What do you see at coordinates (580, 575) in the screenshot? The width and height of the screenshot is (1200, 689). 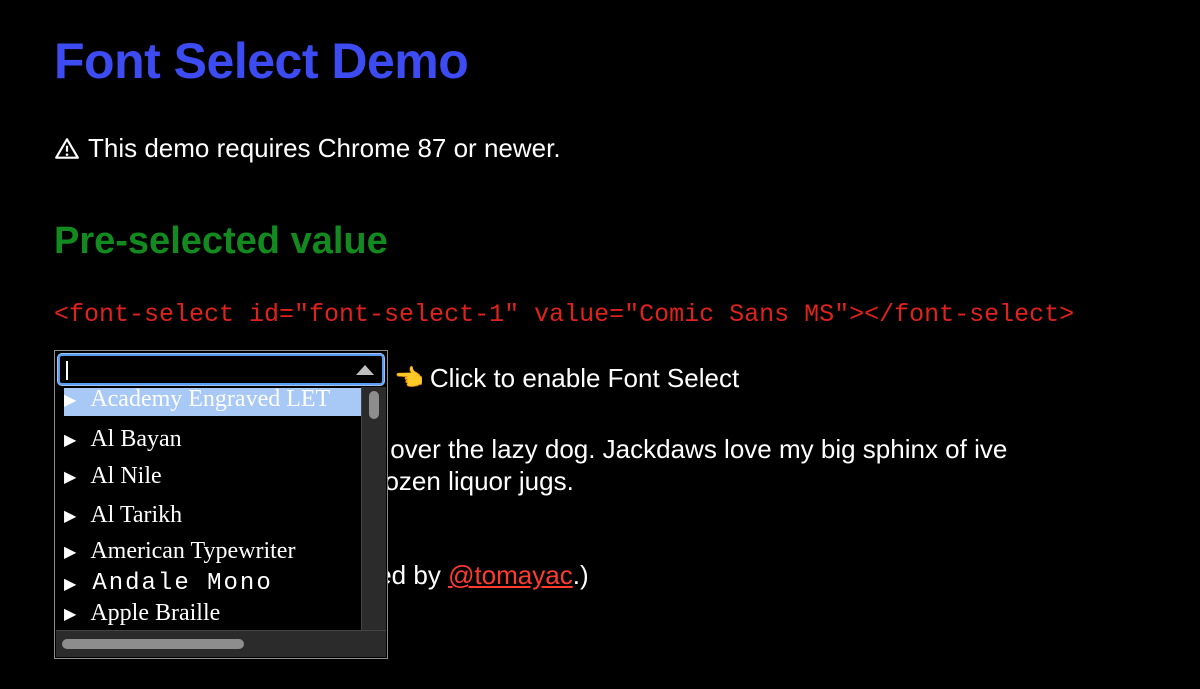 I see `credit-suffix: .)` at bounding box center [580, 575].